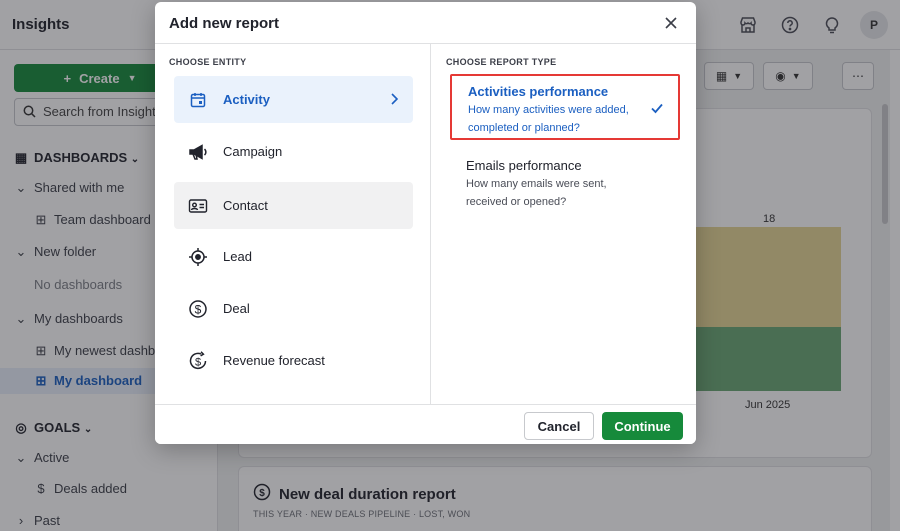 The height and width of the screenshot is (531, 900). What do you see at coordinates (198, 257) in the screenshot?
I see `target-icon` at bounding box center [198, 257].